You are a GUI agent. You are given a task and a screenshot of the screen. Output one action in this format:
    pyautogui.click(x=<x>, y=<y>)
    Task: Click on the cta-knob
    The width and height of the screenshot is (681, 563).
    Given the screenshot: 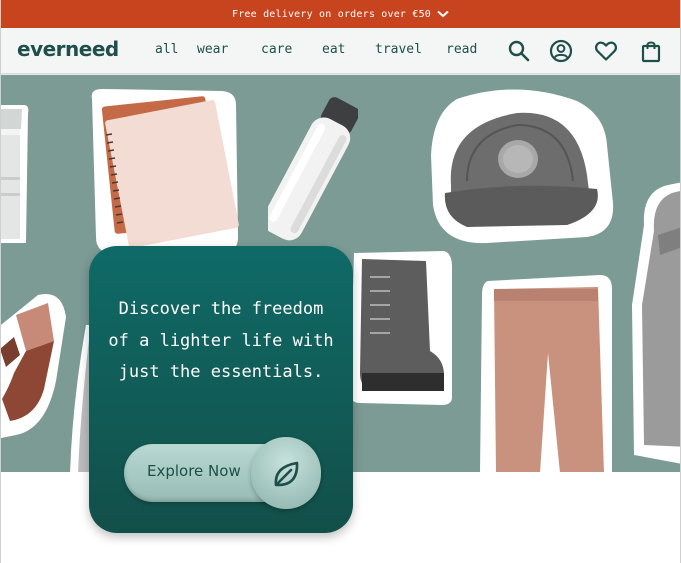 What is the action you would take?
    pyautogui.click(x=286, y=473)
    